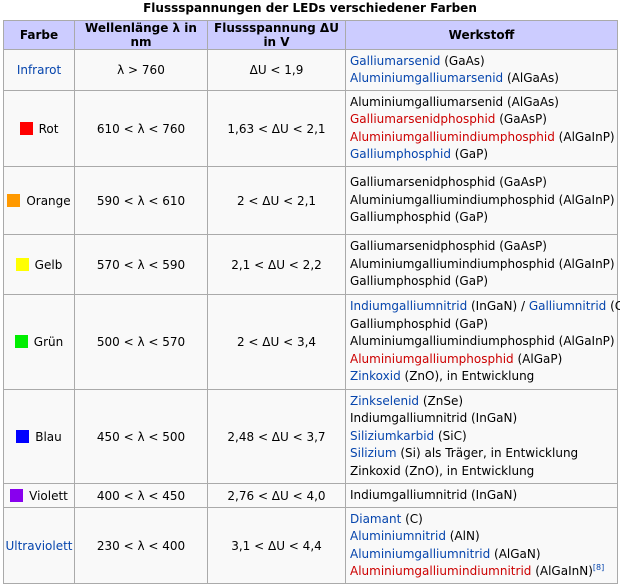 Image resolution: width=620 pixels, height=585 pixels. Describe the element at coordinates (141, 128) in the screenshot. I see `cell-wellenlaenge: 610 < λ < 760` at that location.